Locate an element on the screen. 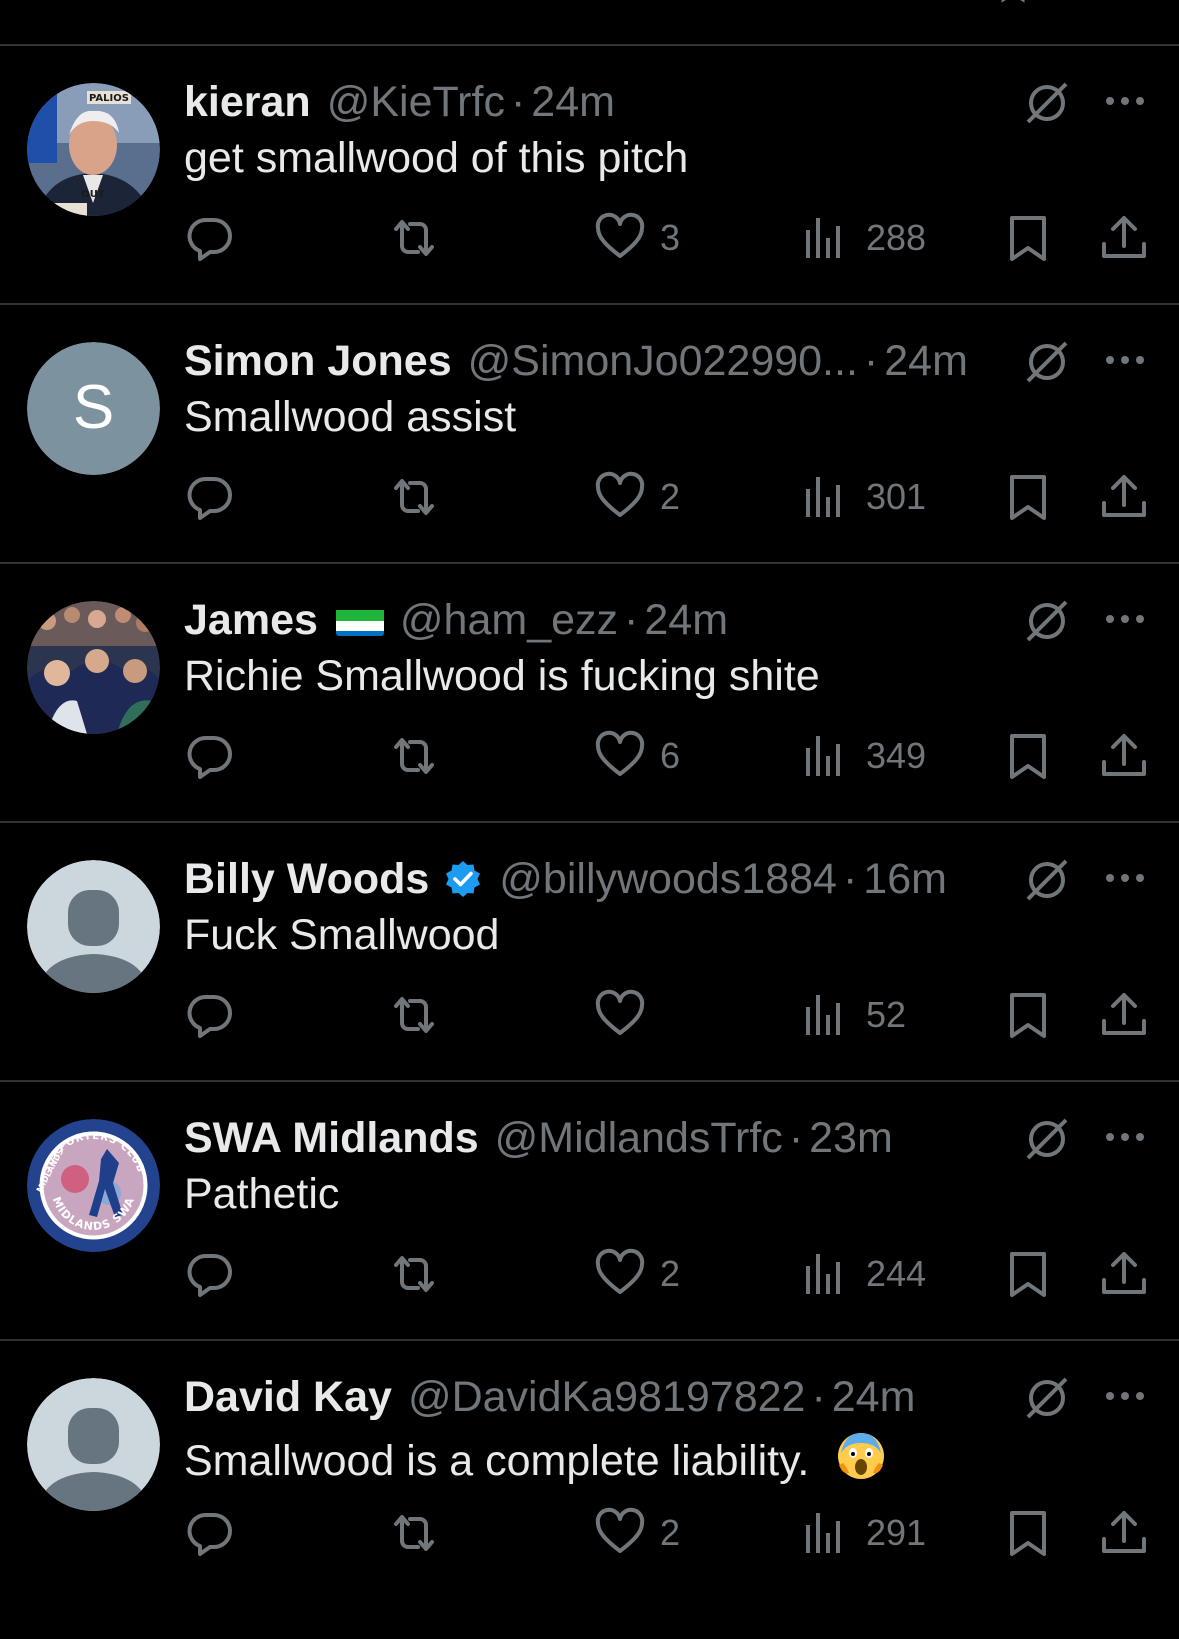 This screenshot has height=1639, width=1179. display-name: James is located at coordinates (251, 620).